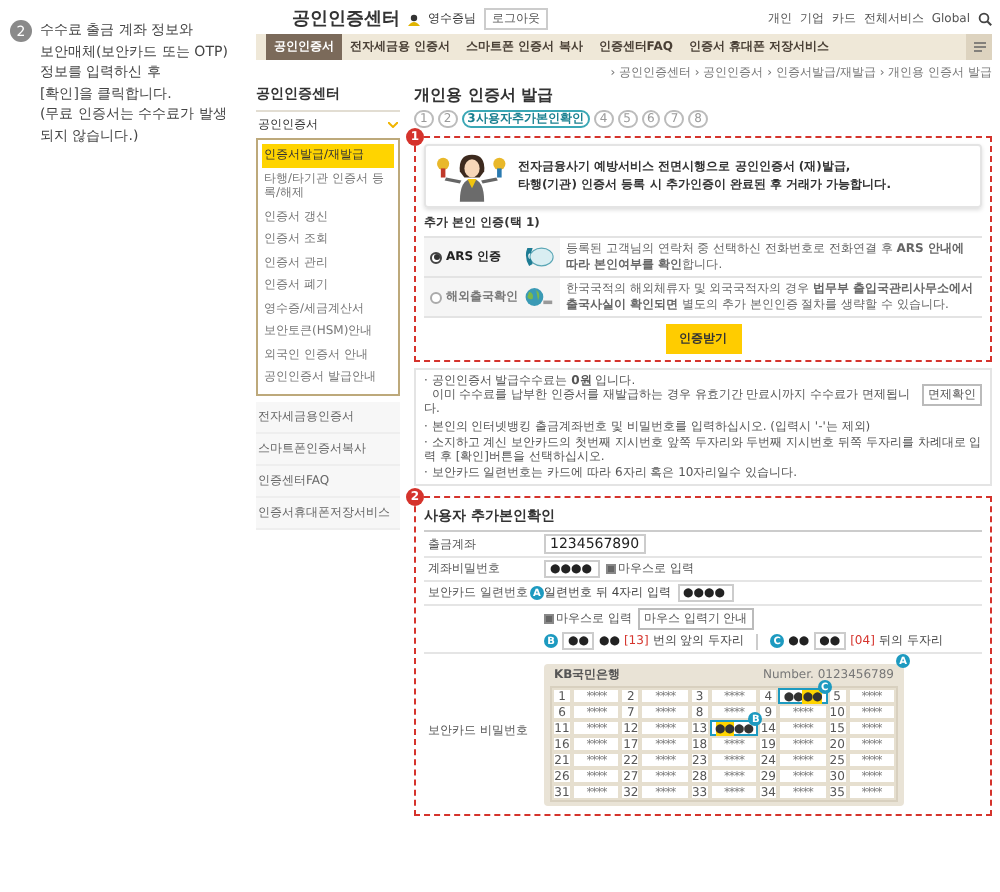 This screenshot has width=1000, height=892. Describe the element at coordinates (538, 297) in the screenshot. I see `globe-icon` at that location.